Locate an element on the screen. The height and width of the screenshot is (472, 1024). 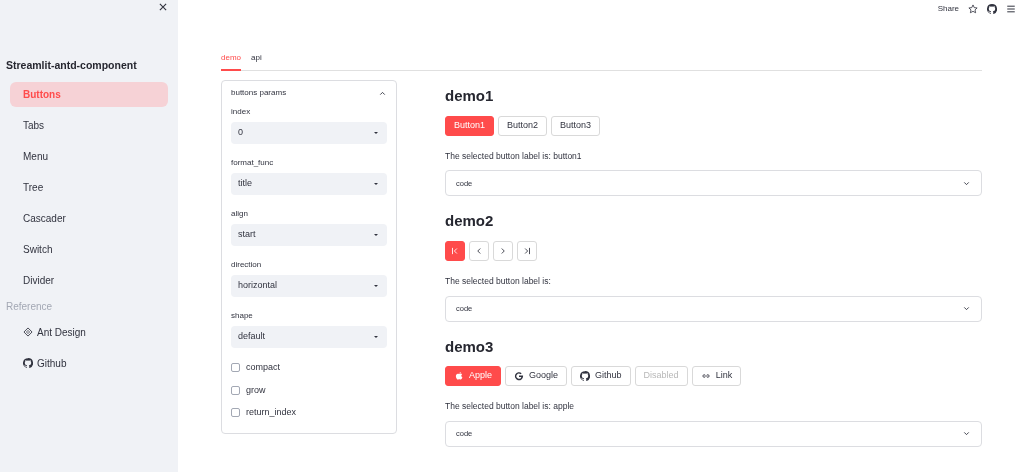
apple-icon is located at coordinates (459, 376).